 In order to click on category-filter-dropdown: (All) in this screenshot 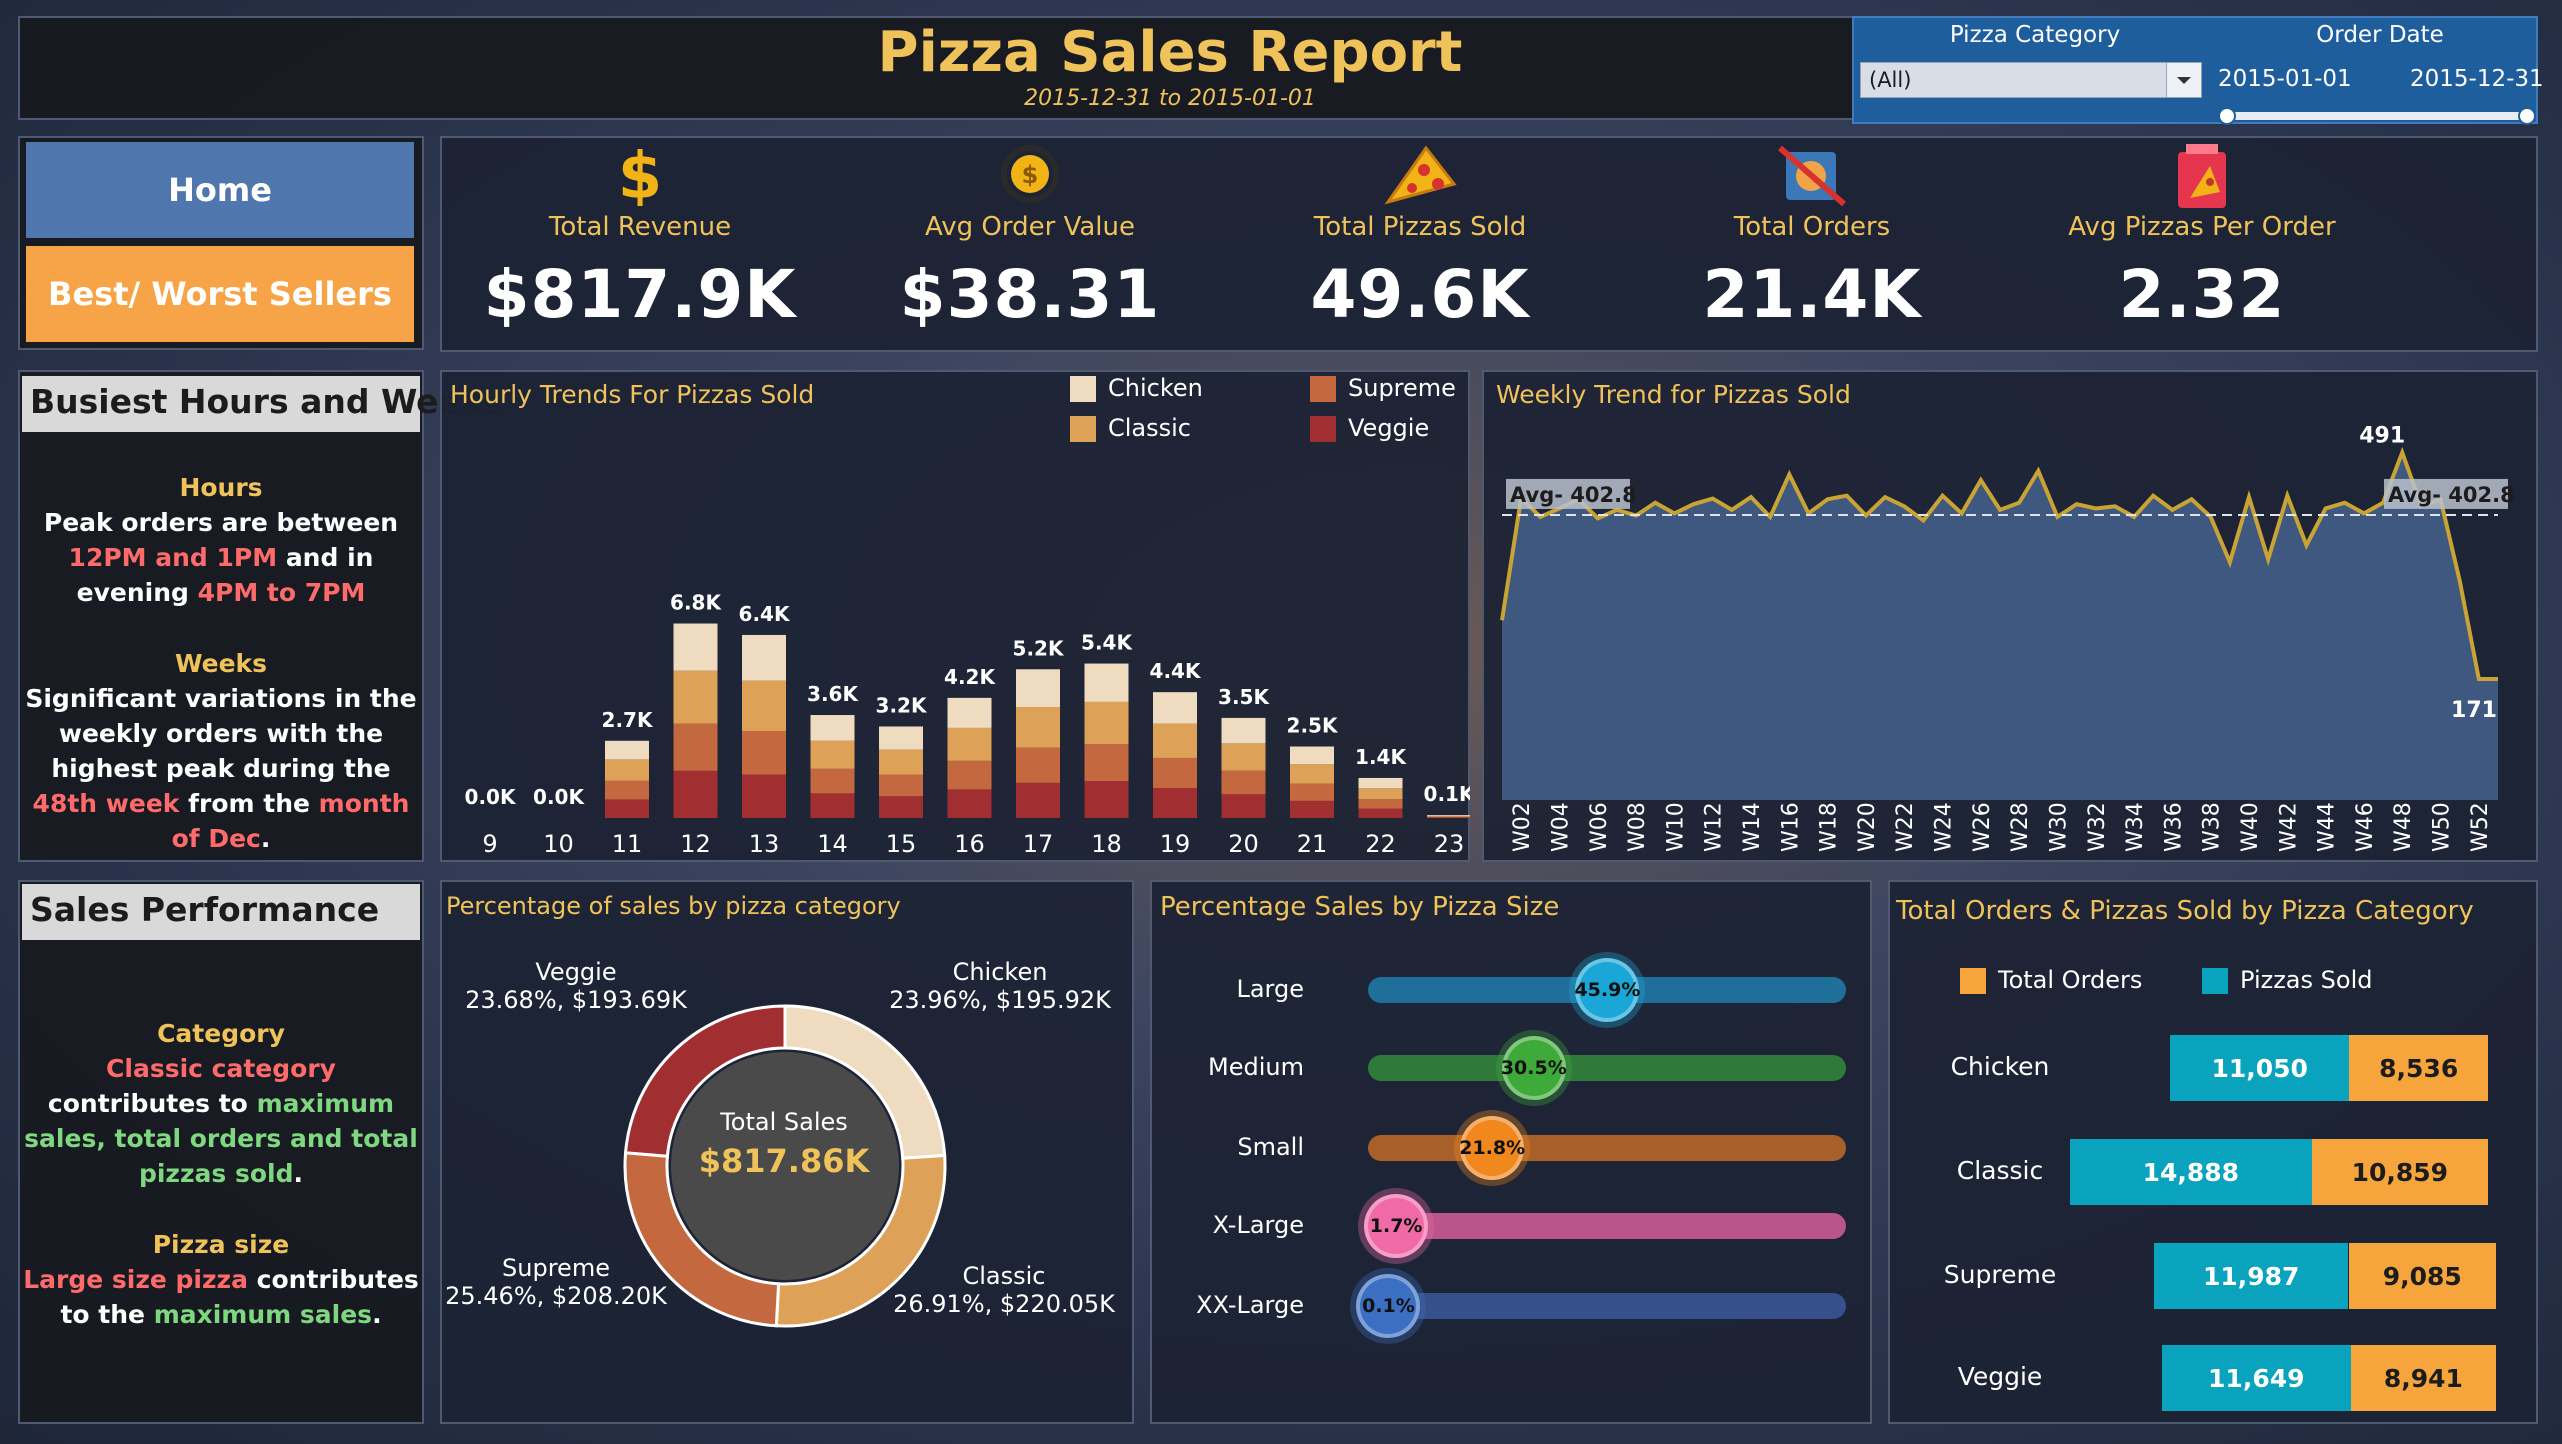, I will do `click(2031, 80)`.